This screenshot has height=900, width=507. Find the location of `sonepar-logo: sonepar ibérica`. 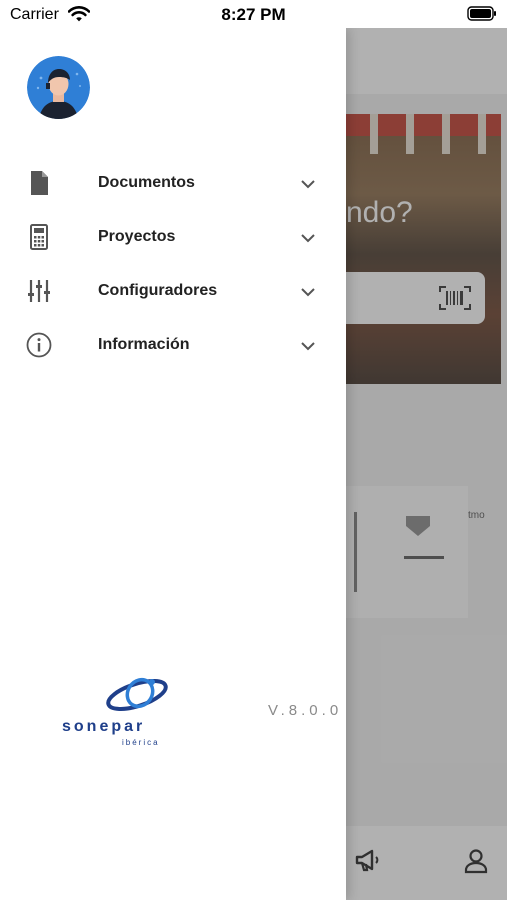

sonepar-logo: sonepar ibérica is located at coordinates (117, 711).